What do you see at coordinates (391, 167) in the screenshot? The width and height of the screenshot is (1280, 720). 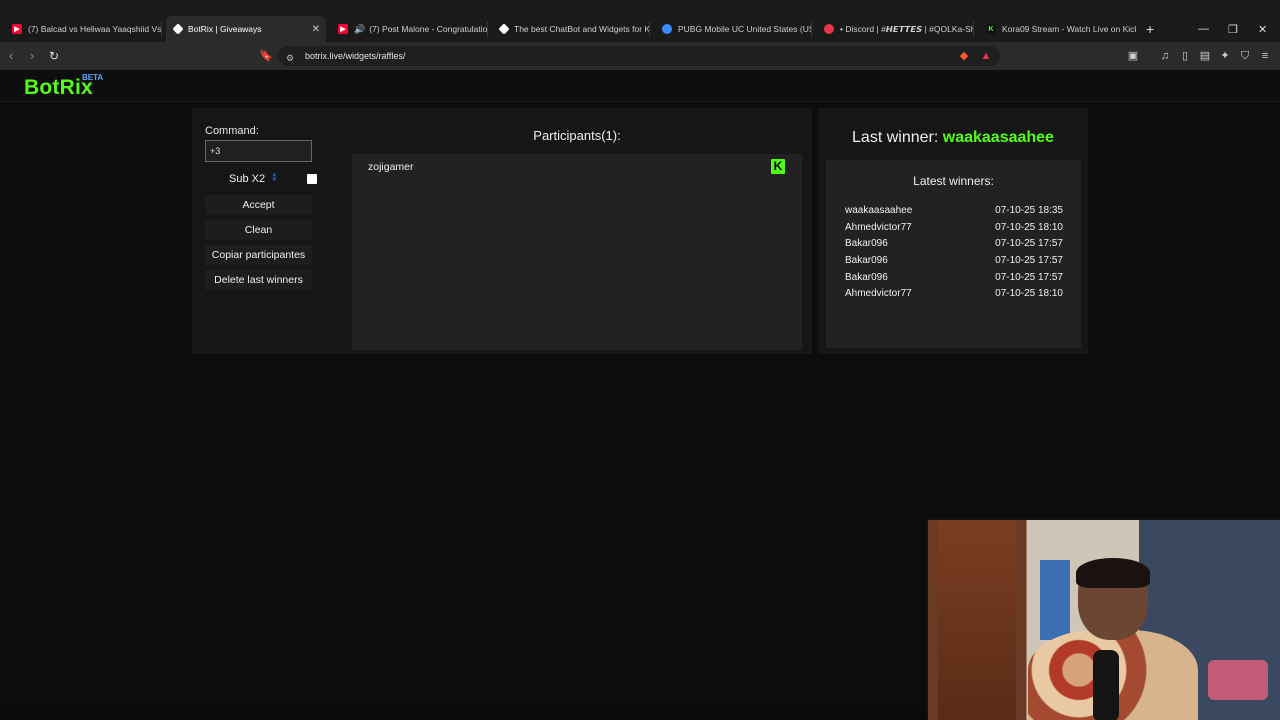 I see `participant-name: zojigamer` at bounding box center [391, 167].